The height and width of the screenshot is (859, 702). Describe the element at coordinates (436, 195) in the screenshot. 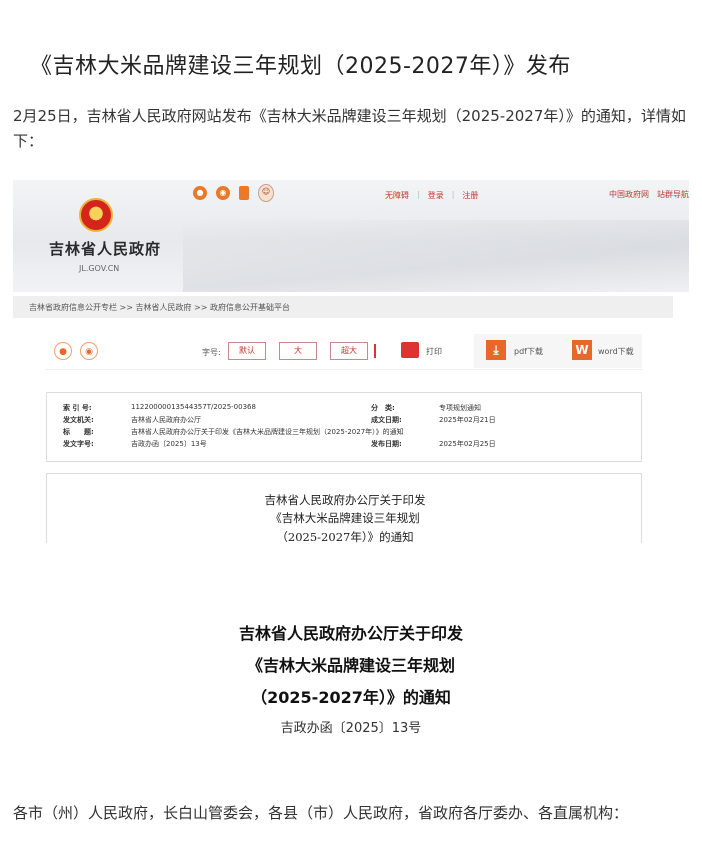

I see `login-link: 登录` at that location.